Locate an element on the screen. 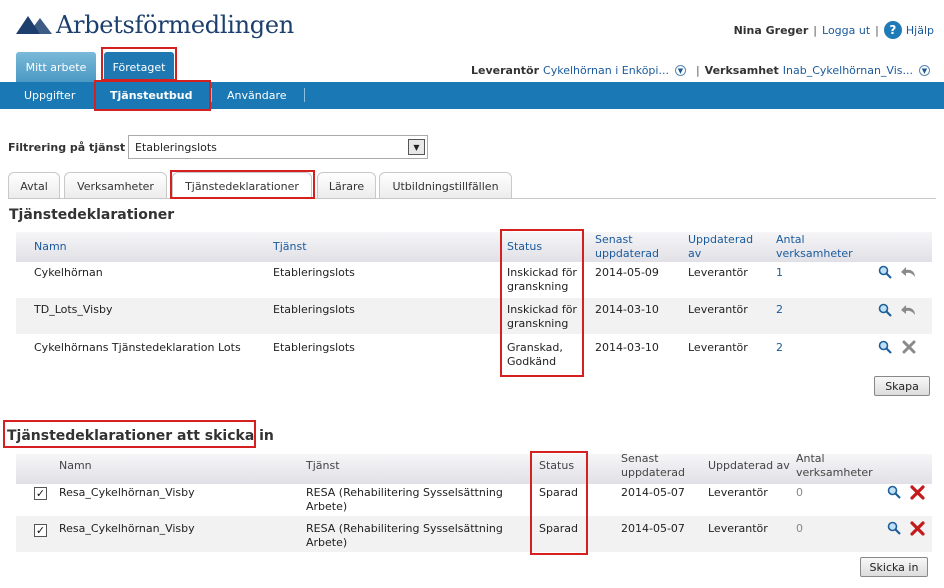 This screenshot has width=944, height=588. user-menu: Nina Greger | Logga ut | ? Hjälp is located at coordinates (834, 30).